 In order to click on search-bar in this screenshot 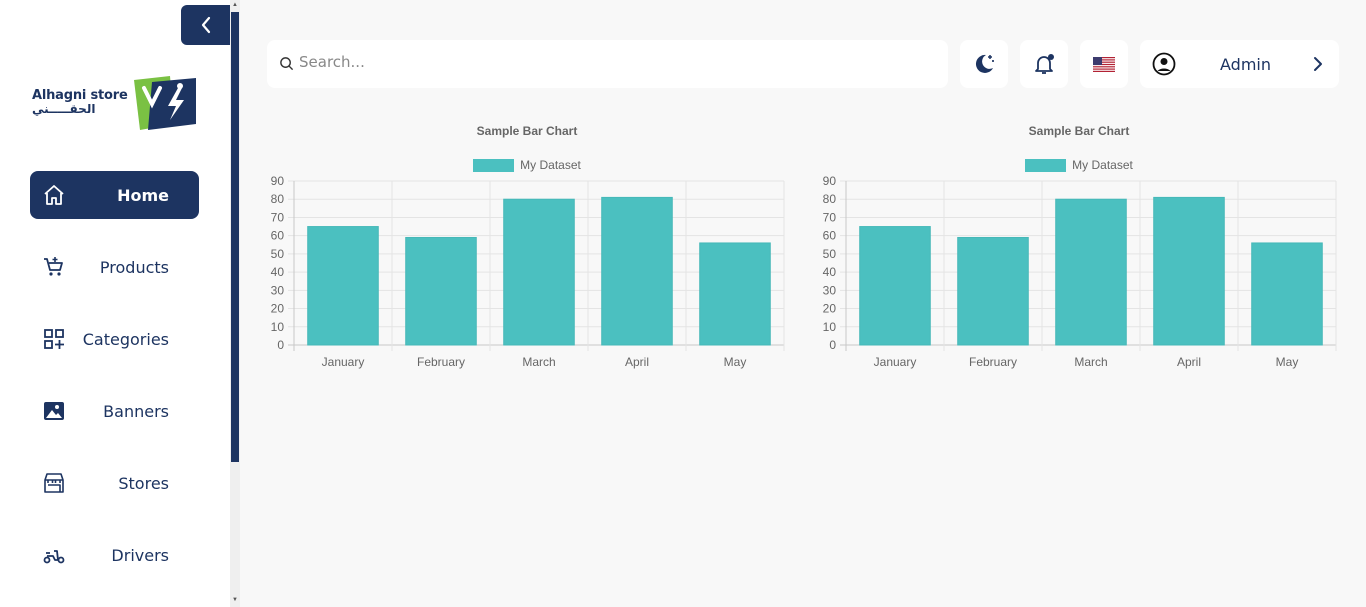, I will do `click(607, 64)`.